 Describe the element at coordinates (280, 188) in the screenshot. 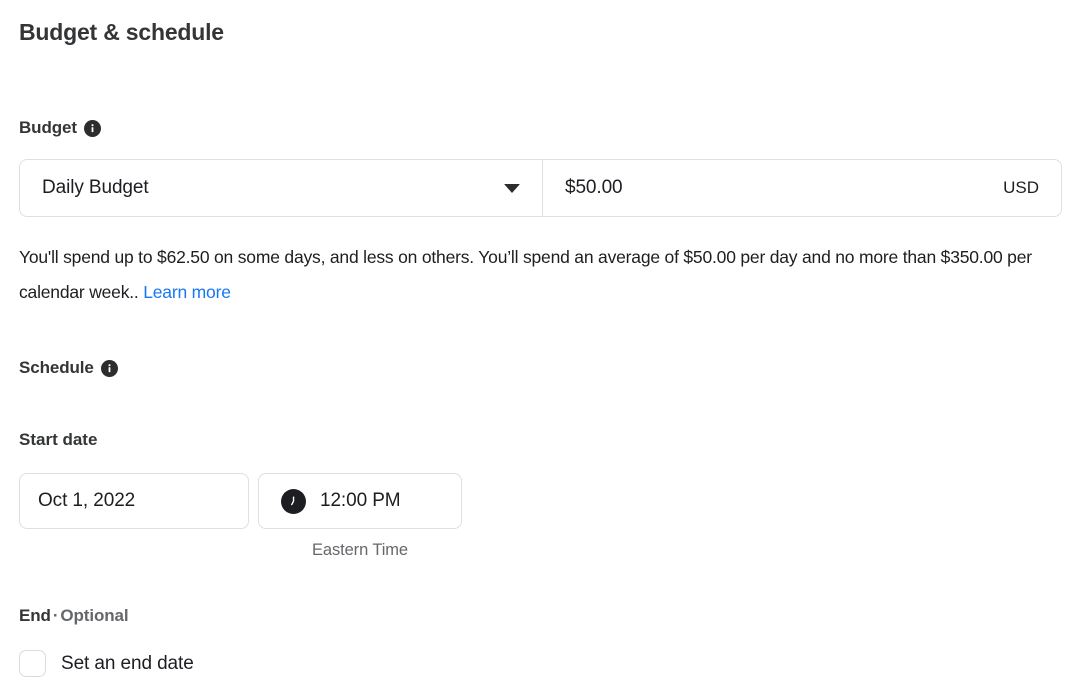

I see `budget-type-select: Daily Budget` at that location.